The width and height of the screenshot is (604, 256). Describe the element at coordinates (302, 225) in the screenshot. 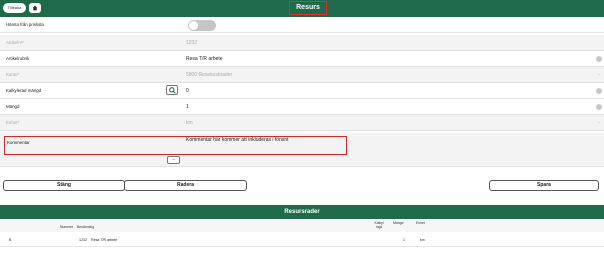

I see `table-header: Nummer Benämning Kalkyl mgd Mängd Enhet` at that location.